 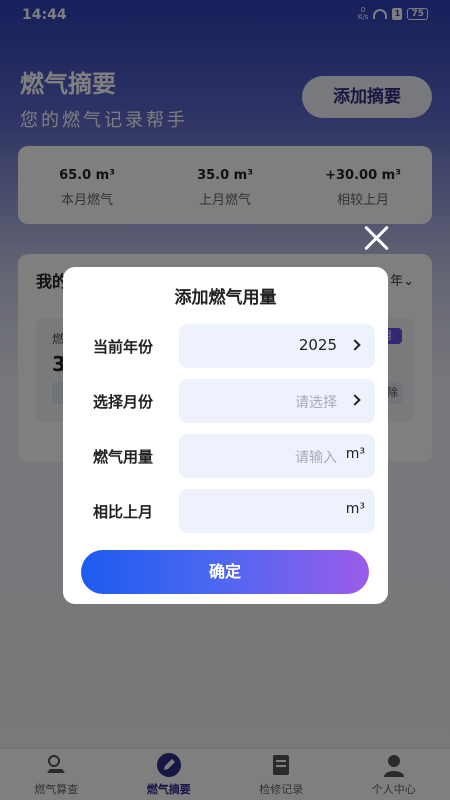 I want to click on compare-label: 相比上月, so click(x=123, y=512).